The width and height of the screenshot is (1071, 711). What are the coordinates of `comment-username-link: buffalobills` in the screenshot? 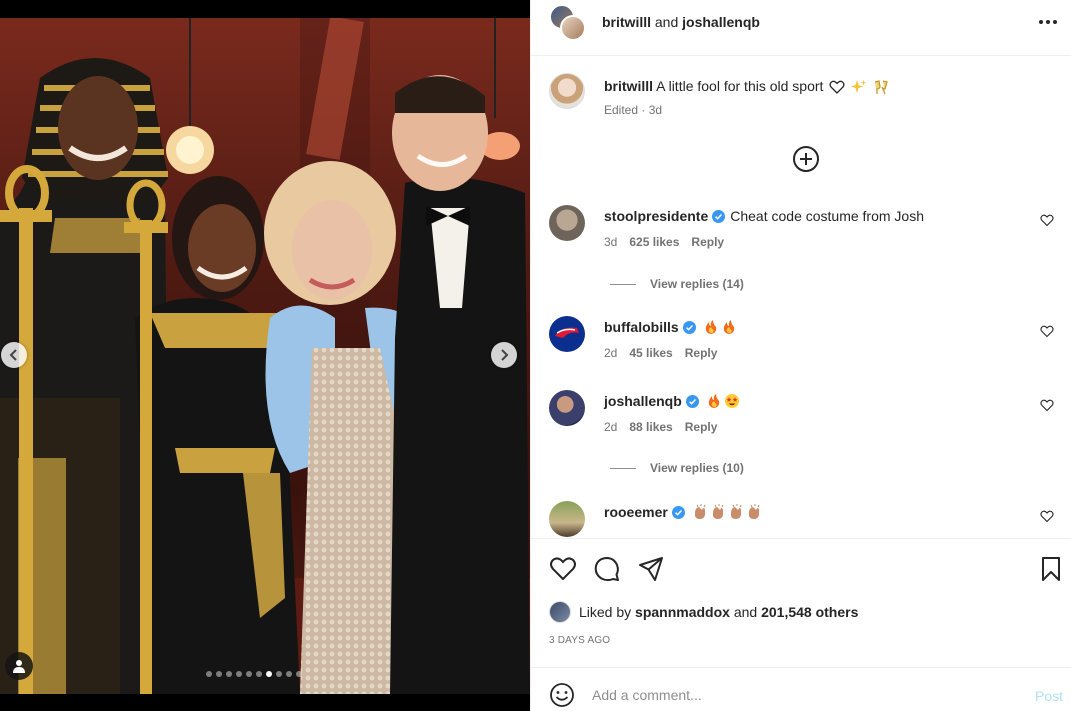 It's located at (641, 327).